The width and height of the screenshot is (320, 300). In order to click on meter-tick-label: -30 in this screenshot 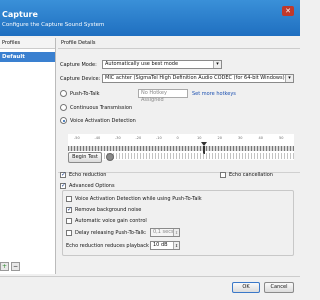, I will do `click(118, 138)`.